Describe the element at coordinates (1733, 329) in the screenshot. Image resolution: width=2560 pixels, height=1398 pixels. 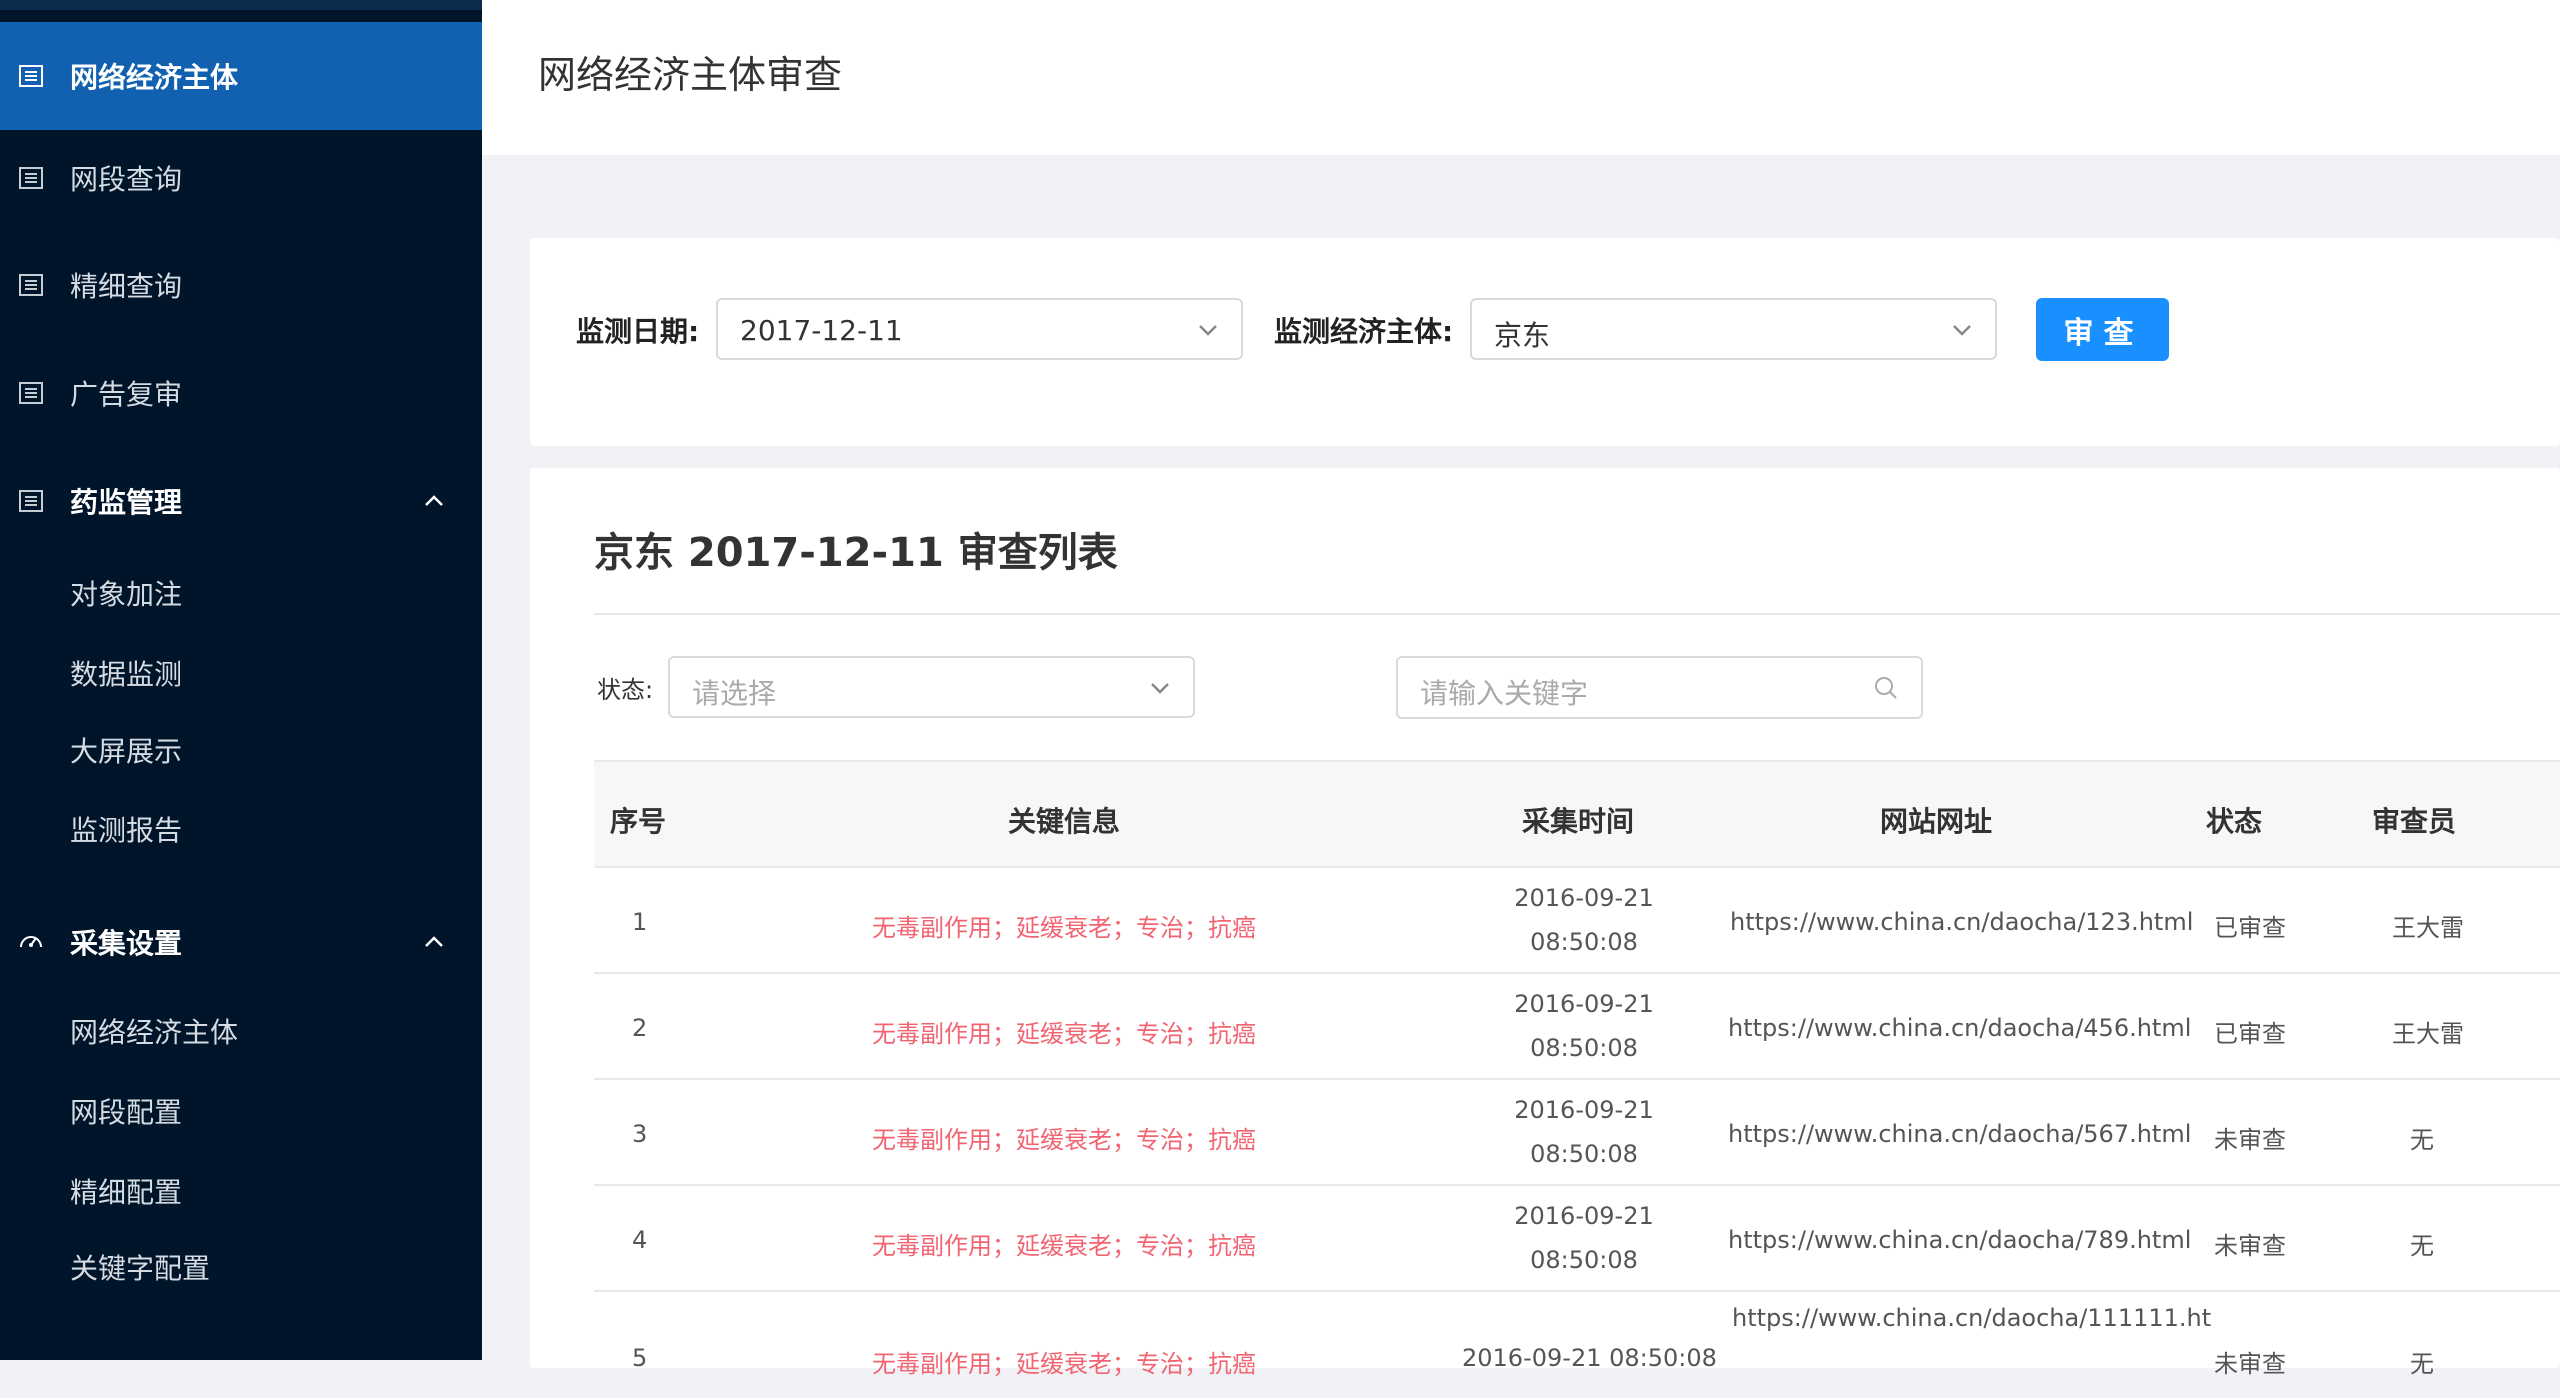
I see `entity-select: 京东` at that location.